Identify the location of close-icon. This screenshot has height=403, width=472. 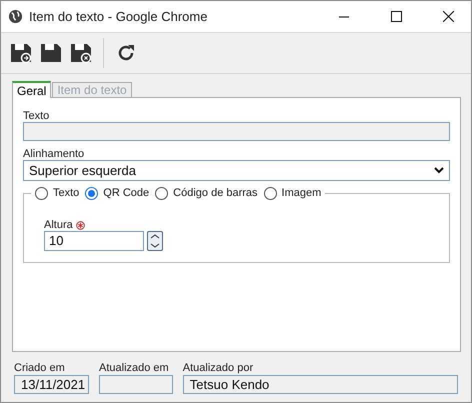
(448, 16).